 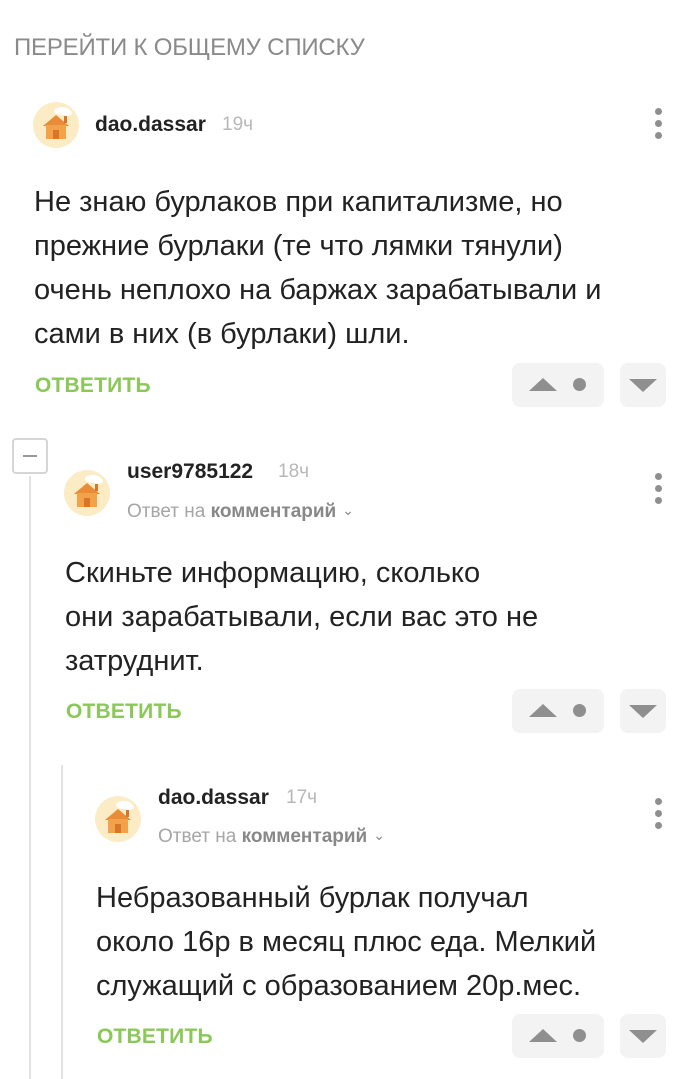 What do you see at coordinates (318, 290) in the screenshot?
I see `comment-text-line: очень неплохо на баржах зарабатывали и` at bounding box center [318, 290].